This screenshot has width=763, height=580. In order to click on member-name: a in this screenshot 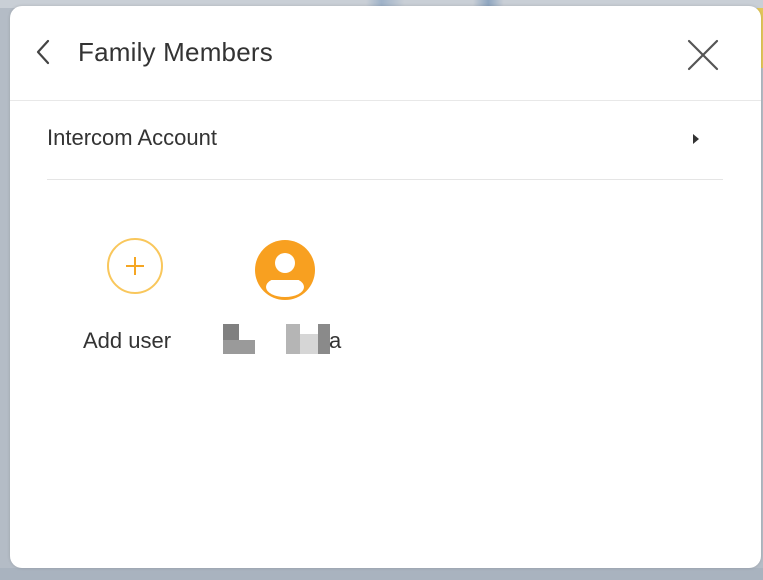, I will do `click(292, 338)`.